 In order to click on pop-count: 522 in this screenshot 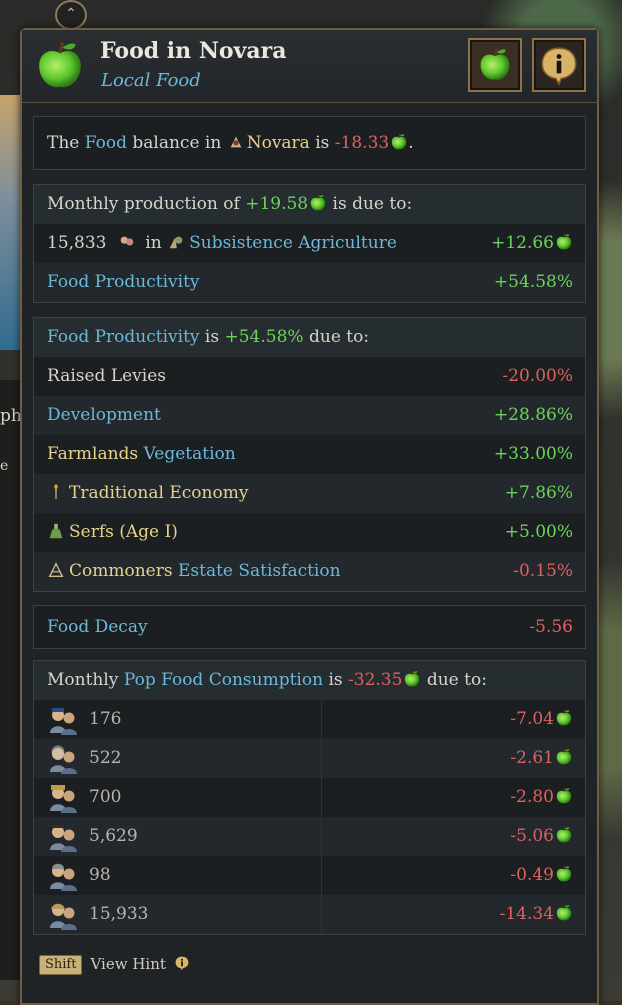, I will do `click(105, 758)`.